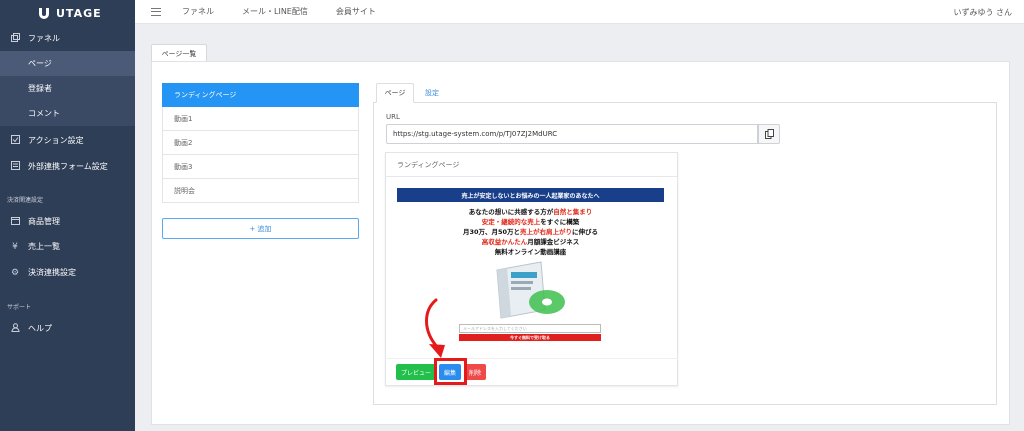  Describe the element at coordinates (432, 93) in the screenshot. I see `tab-settings: 設定` at that location.